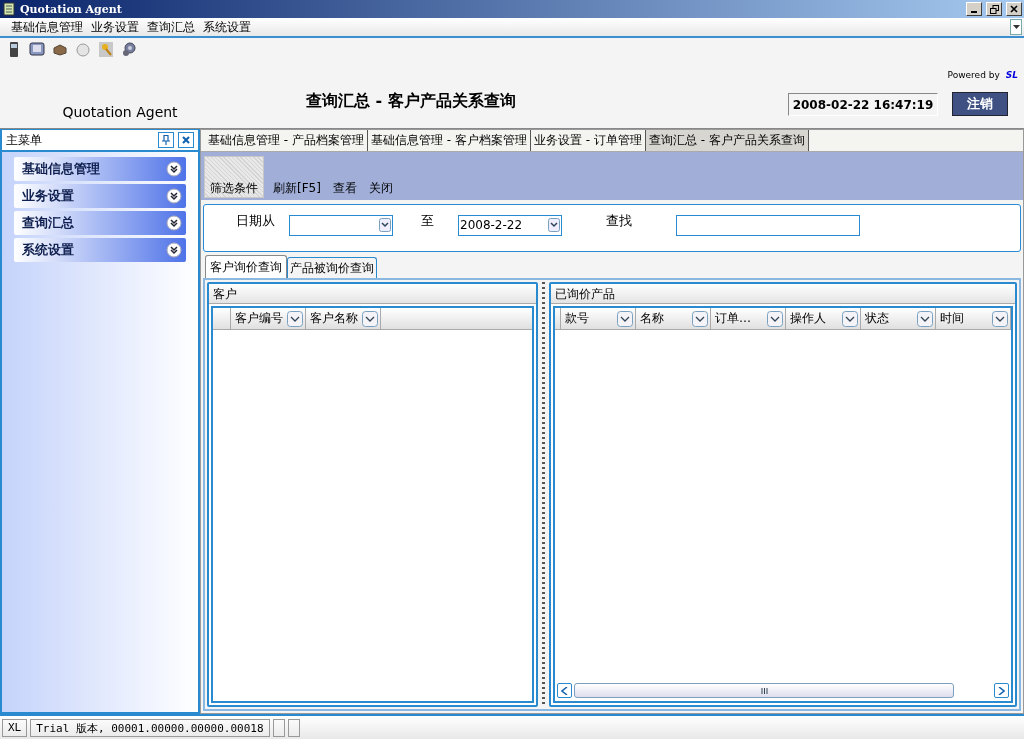 The height and width of the screenshot is (739, 1024). What do you see at coordinates (808, 318) in the screenshot?
I see `column-label: 操作人` at bounding box center [808, 318].